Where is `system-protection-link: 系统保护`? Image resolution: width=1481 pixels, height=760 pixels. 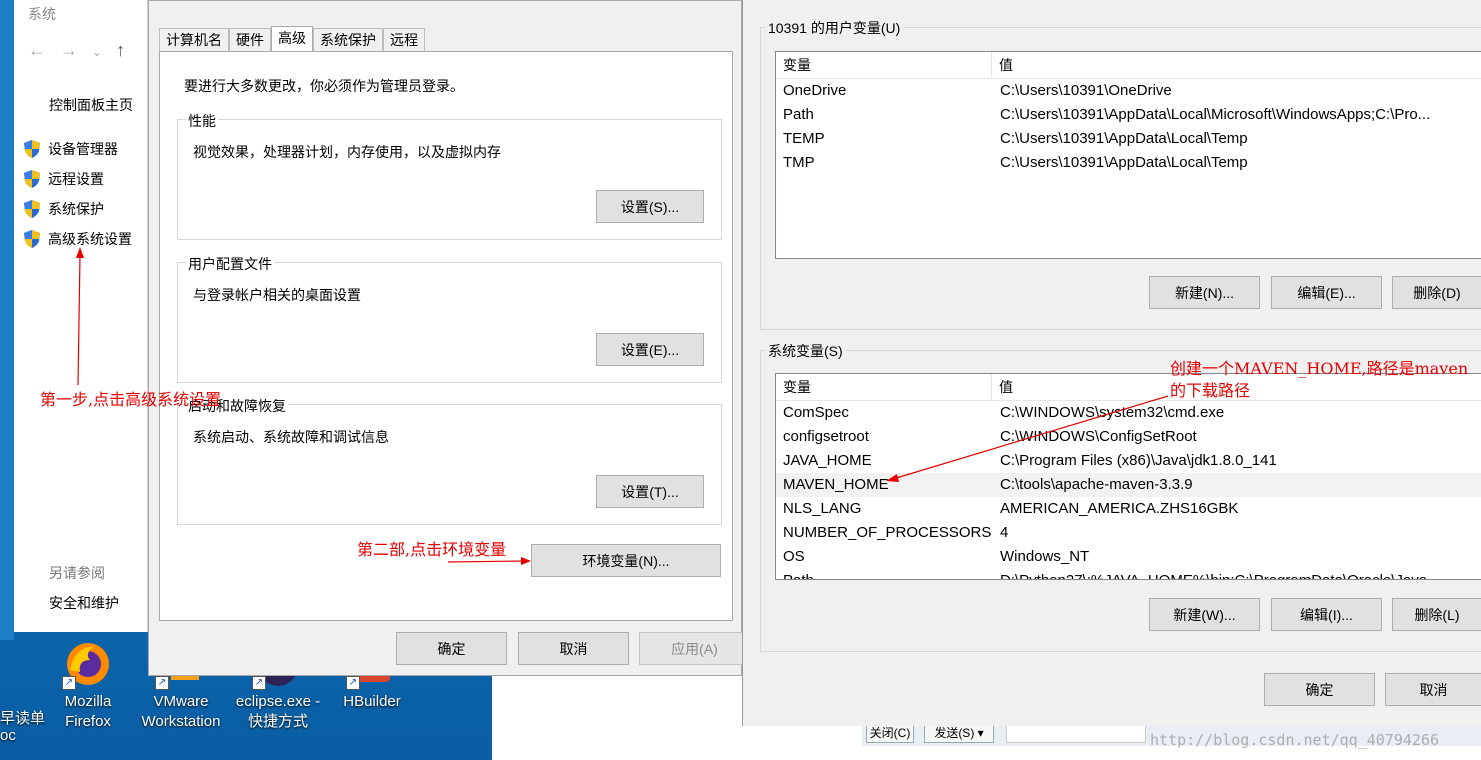
system-protection-link: 系统保护 is located at coordinates (64, 209).